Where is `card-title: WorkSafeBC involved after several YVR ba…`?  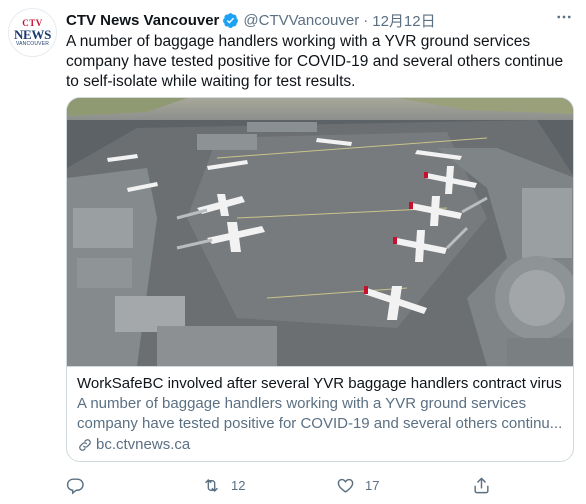 card-title: WorkSafeBC involved after several YVR ba… is located at coordinates (321, 384).